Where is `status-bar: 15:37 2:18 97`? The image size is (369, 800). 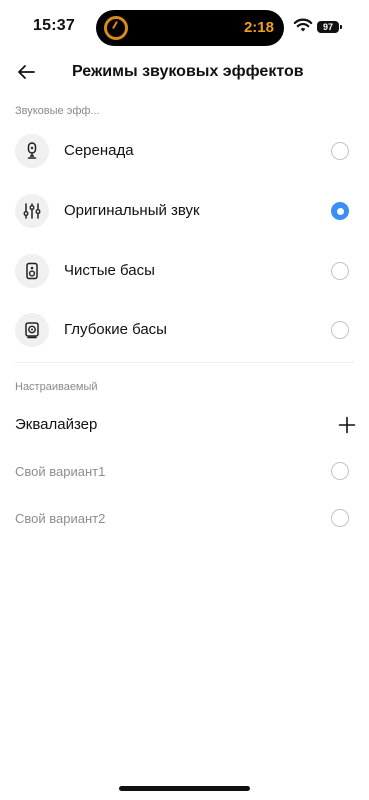 status-bar: 15:37 2:18 97 is located at coordinates (184, 27).